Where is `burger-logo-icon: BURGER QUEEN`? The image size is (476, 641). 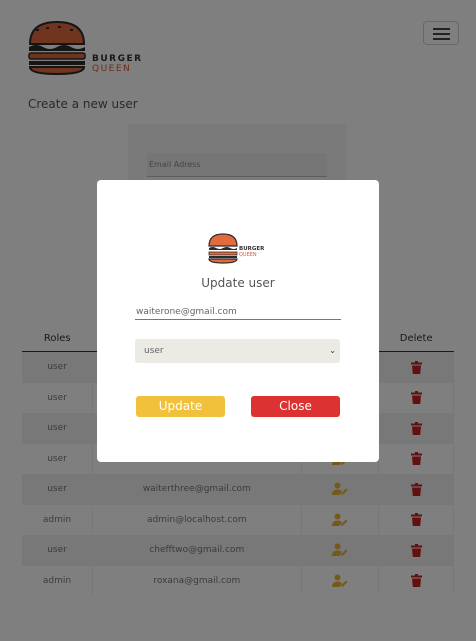 burger-logo-icon: BURGER QUEEN is located at coordinates (236, 248).